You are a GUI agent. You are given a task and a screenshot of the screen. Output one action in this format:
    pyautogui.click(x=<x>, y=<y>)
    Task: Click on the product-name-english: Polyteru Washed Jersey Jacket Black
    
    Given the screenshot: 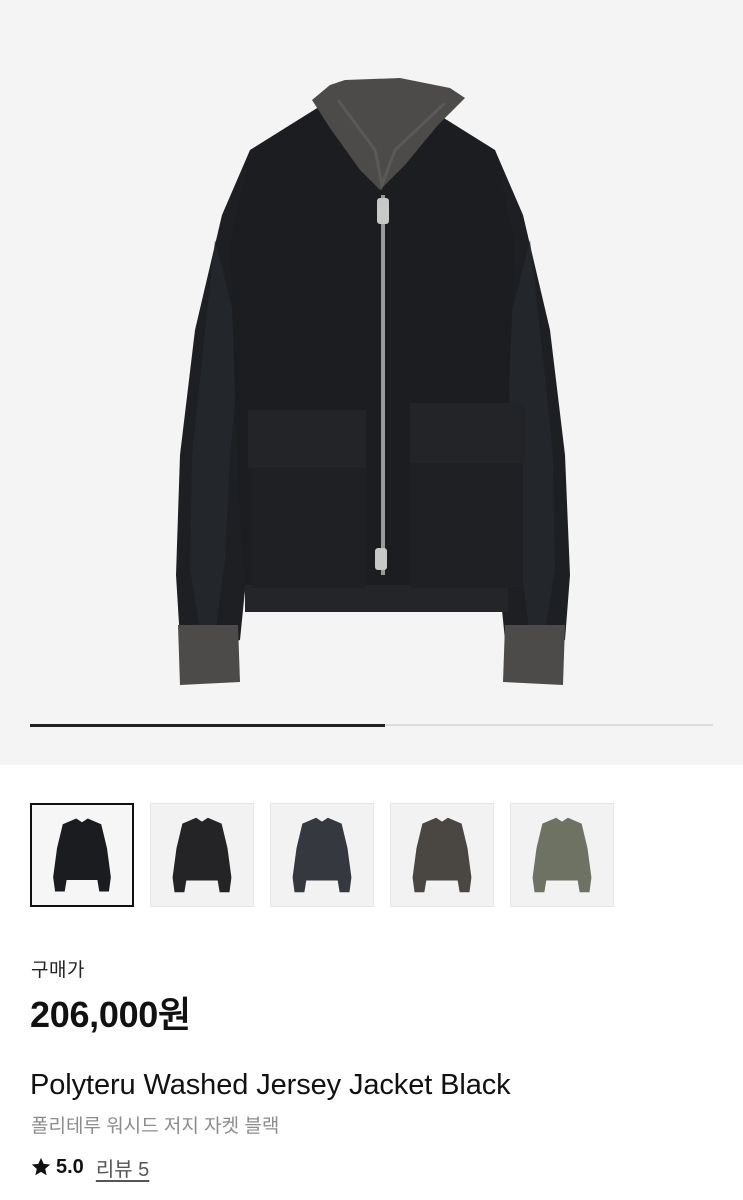 What is the action you would take?
    pyautogui.click(x=270, y=1085)
    